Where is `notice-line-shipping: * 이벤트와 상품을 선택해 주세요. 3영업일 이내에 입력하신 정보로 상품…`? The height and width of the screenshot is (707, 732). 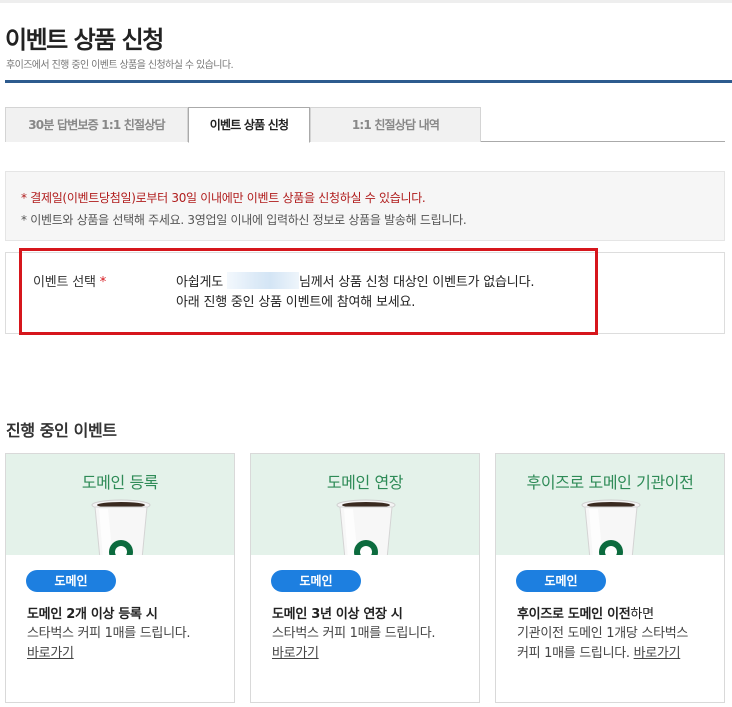
notice-line-shipping: * 이벤트와 상품을 선택해 주세요. 3영업일 이내에 입력하신 정보로 상품… is located at coordinates (244, 220).